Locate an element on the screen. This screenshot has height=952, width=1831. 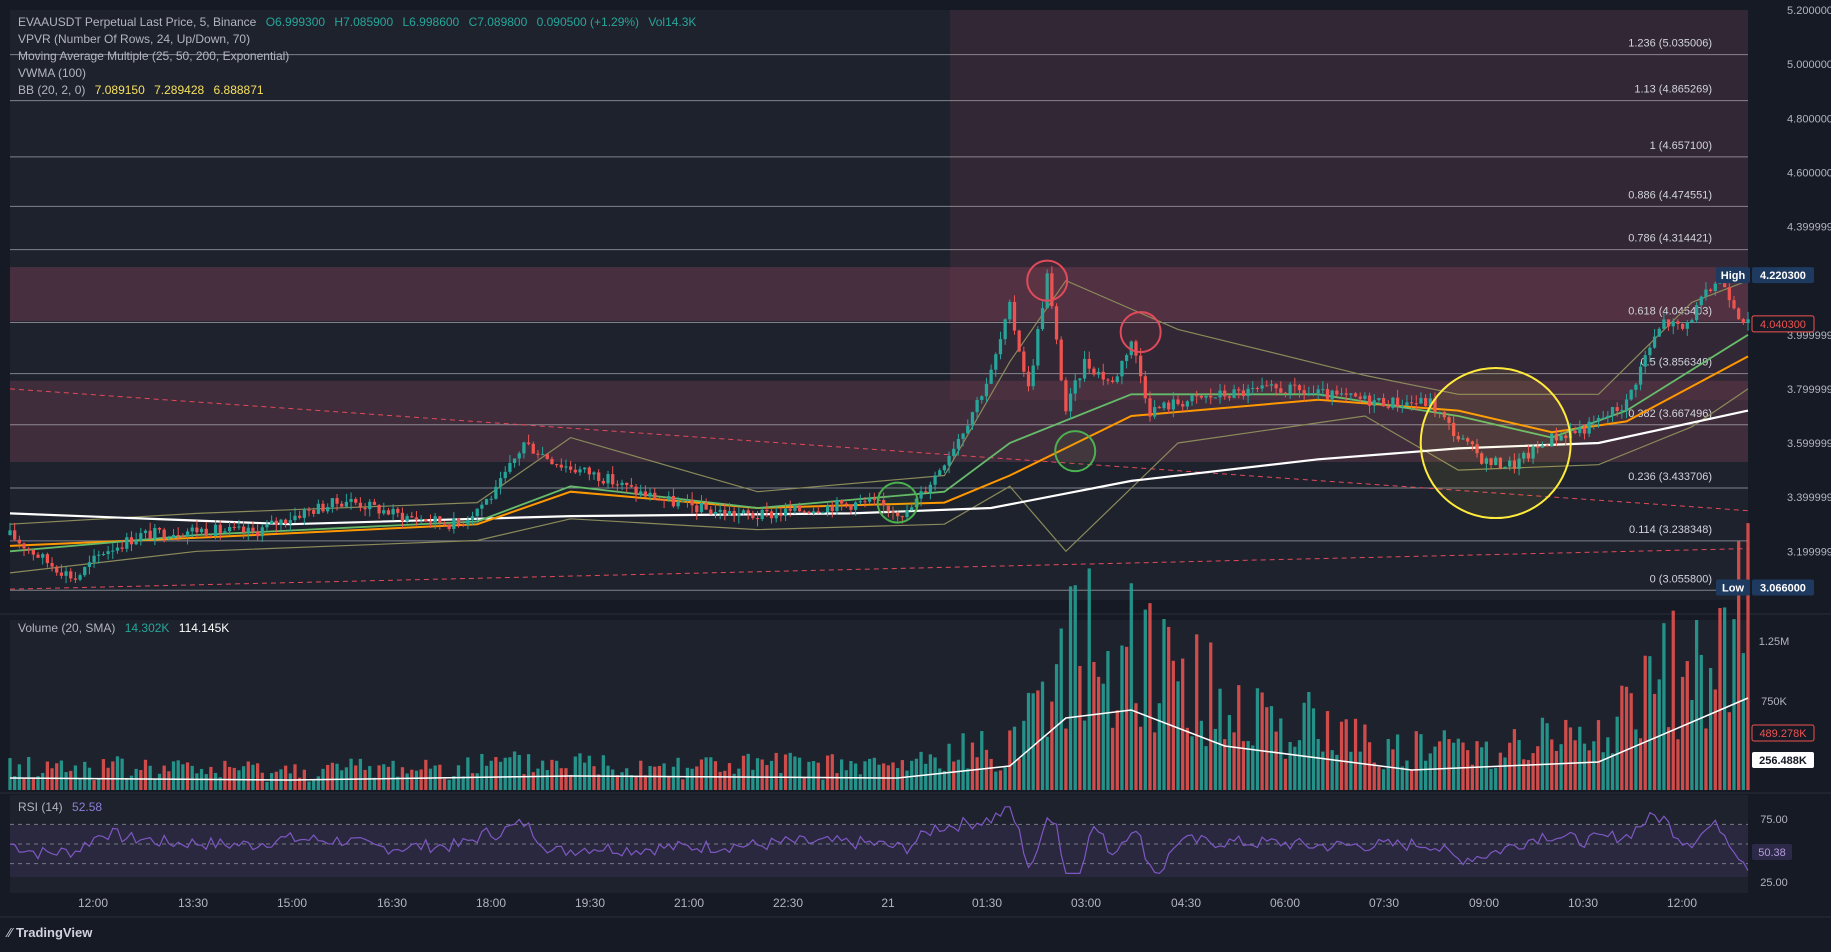
price-axis-tick: 4.800000 is located at coordinates (1809, 119).